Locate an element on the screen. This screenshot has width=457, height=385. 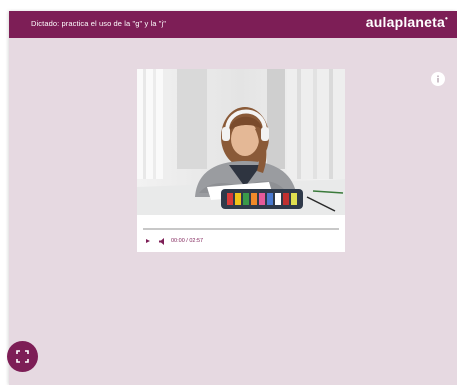
volume-icon is located at coordinates (162, 241).